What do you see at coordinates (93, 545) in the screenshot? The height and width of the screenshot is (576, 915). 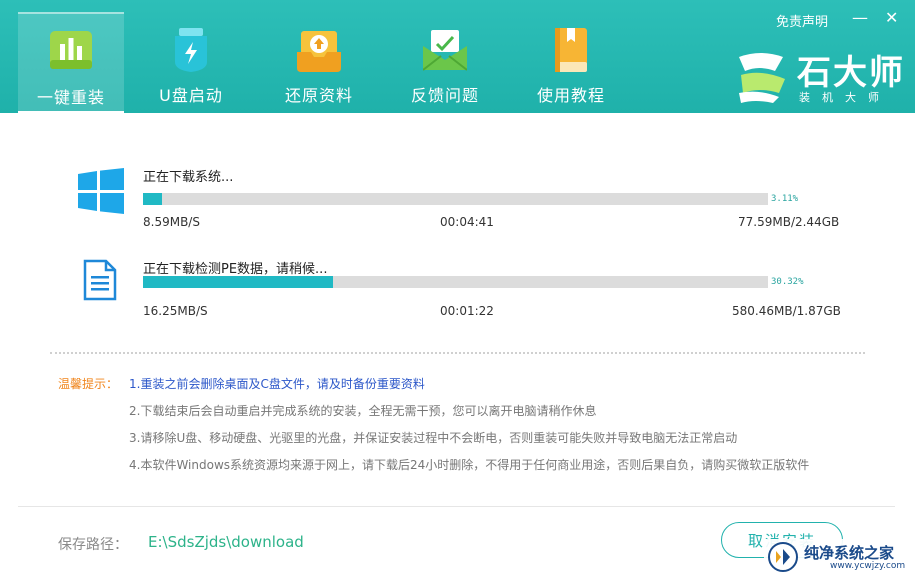 I see `save-path-label: 保存路径：` at bounding box center [93, 545].